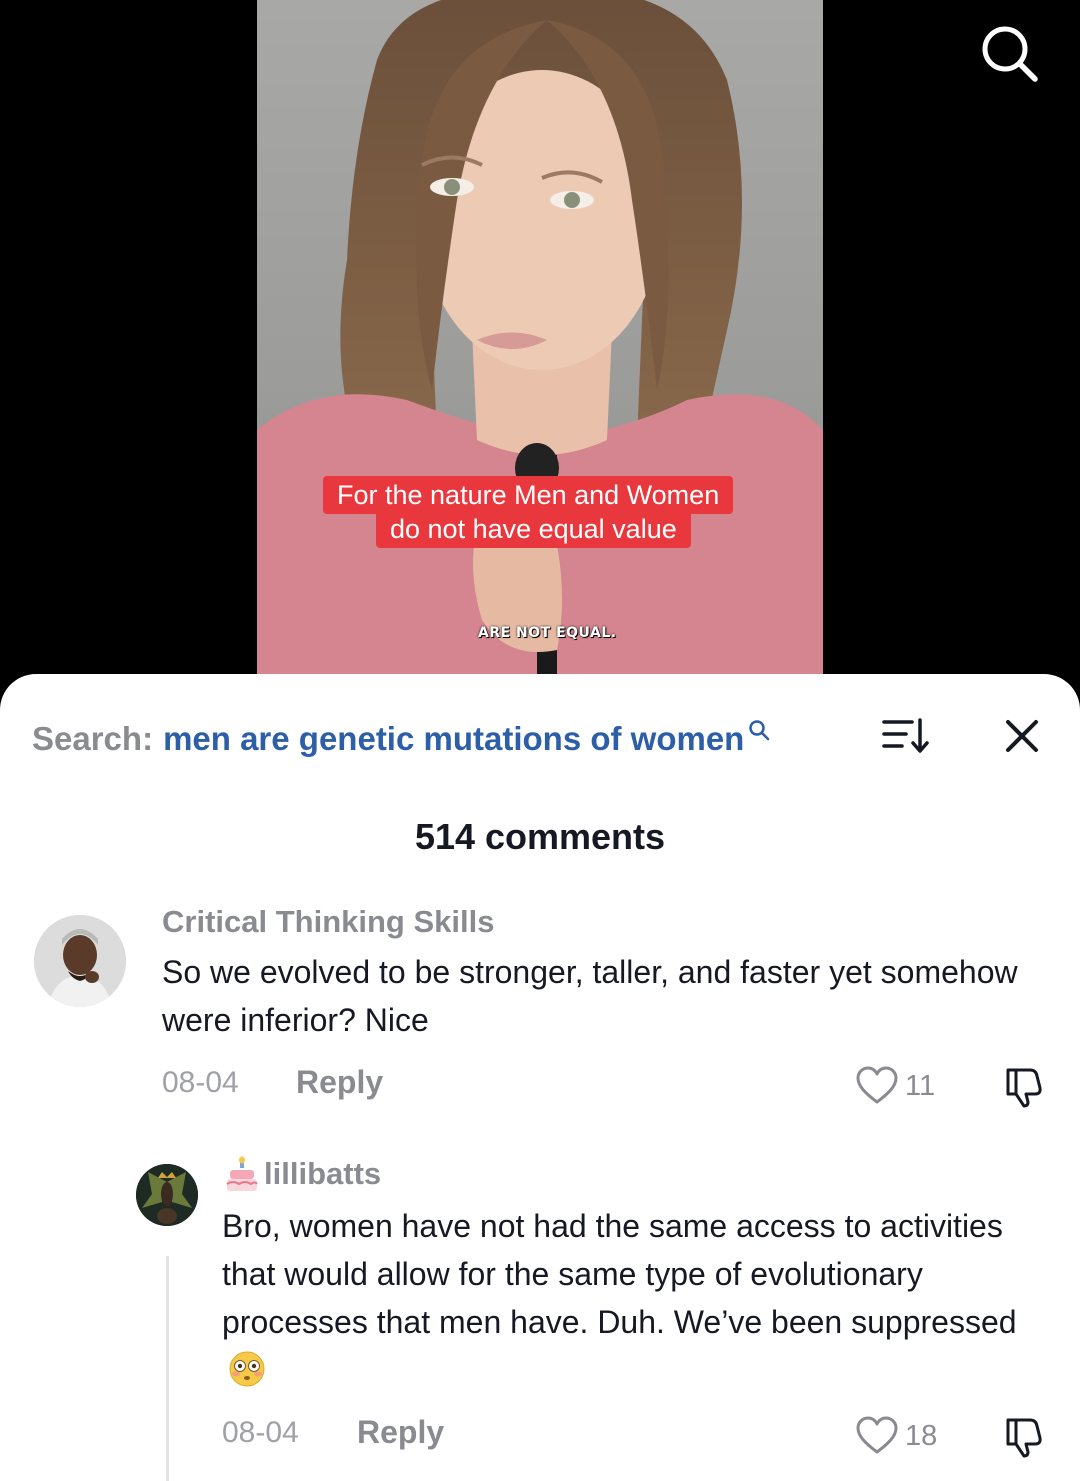 This screenshot has width=1080, height=1481. I want to click on like-button: 18, so click(896, 1436).